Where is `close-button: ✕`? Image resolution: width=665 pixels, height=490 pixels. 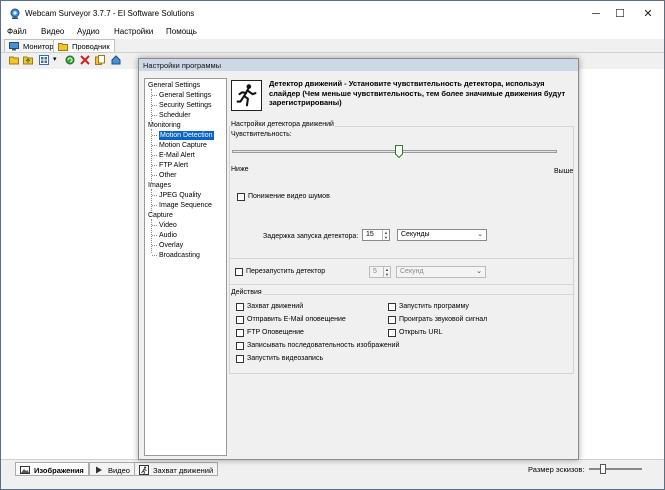
close-button: ✕ is located at coordinates (648, 14).